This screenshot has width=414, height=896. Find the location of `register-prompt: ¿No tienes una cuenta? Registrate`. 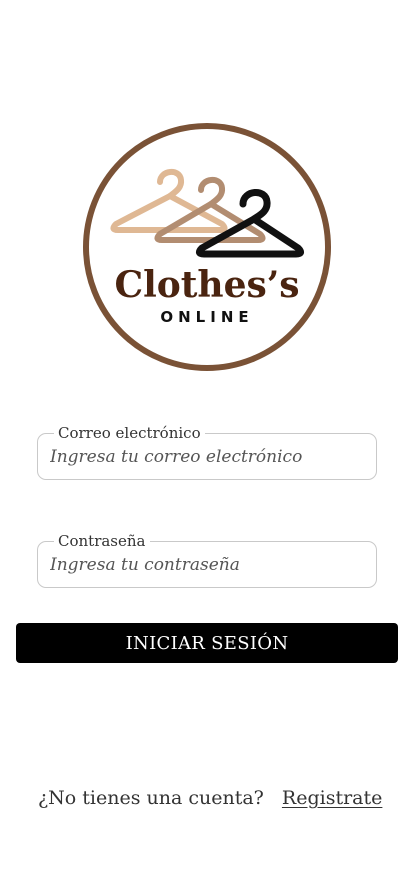

register-prompt: ¿No tienes una cuenta? Registrate is located at coordinates (218, 798).